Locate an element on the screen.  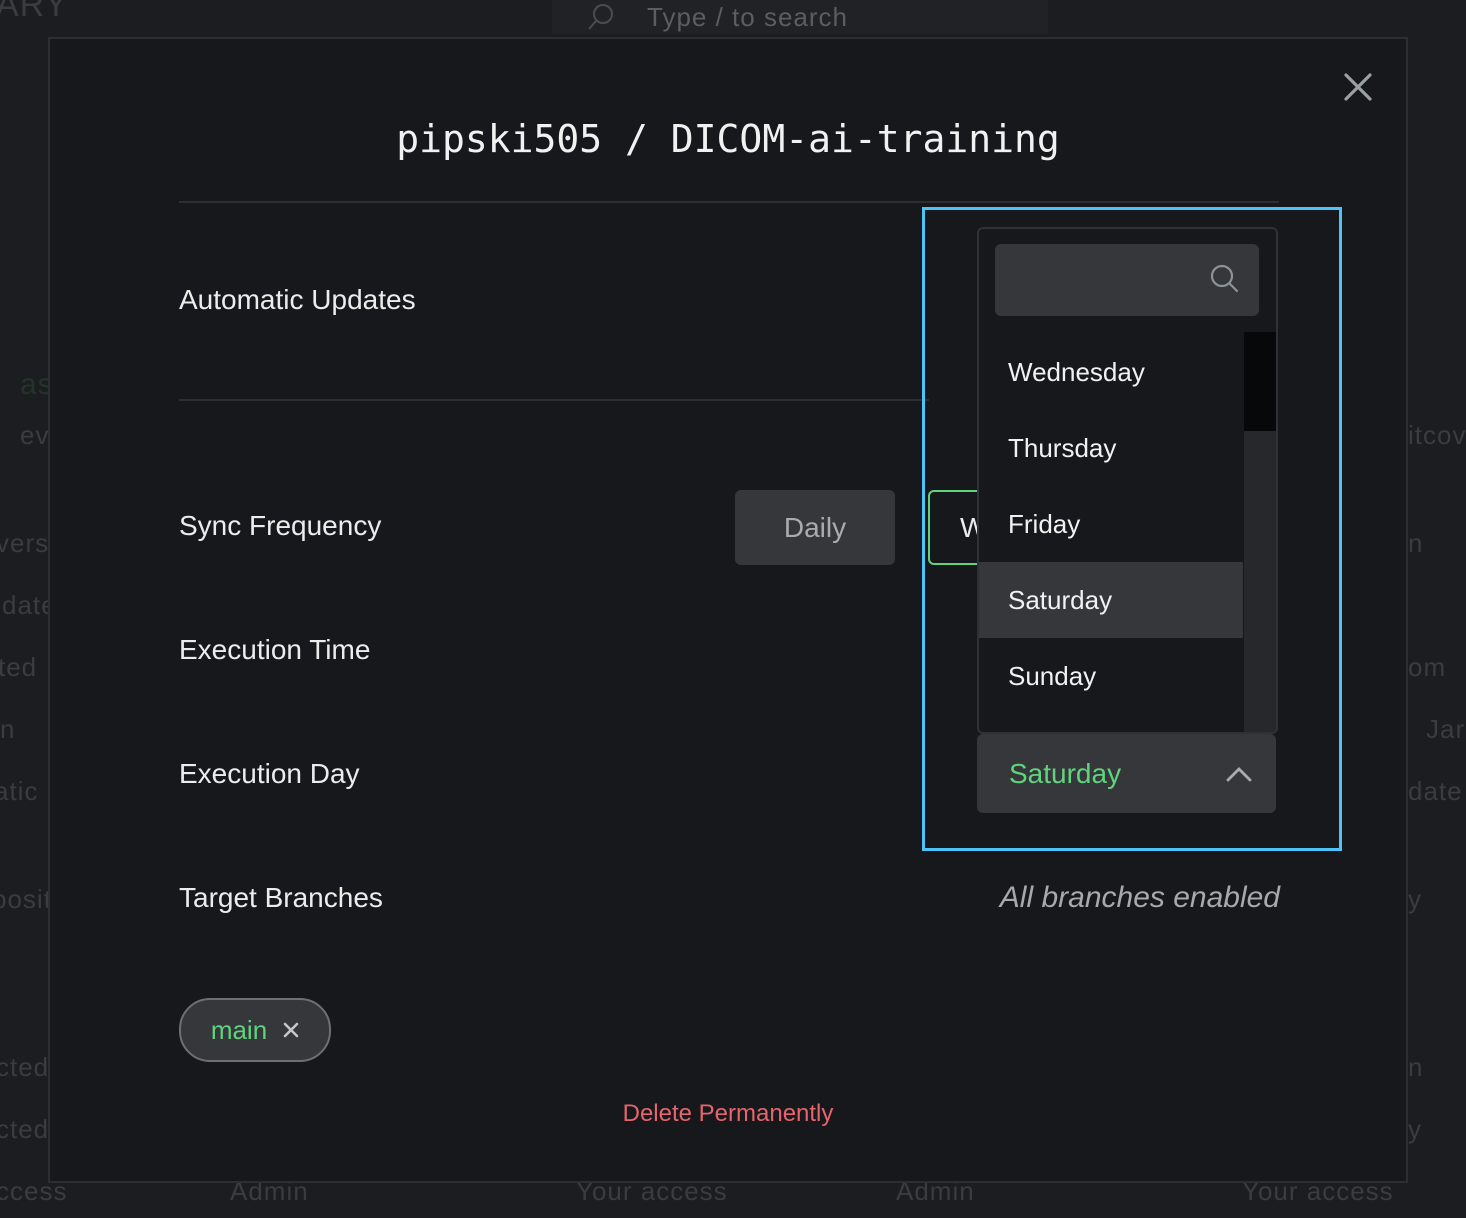
search-icon is located at coordinates (1224, 278).